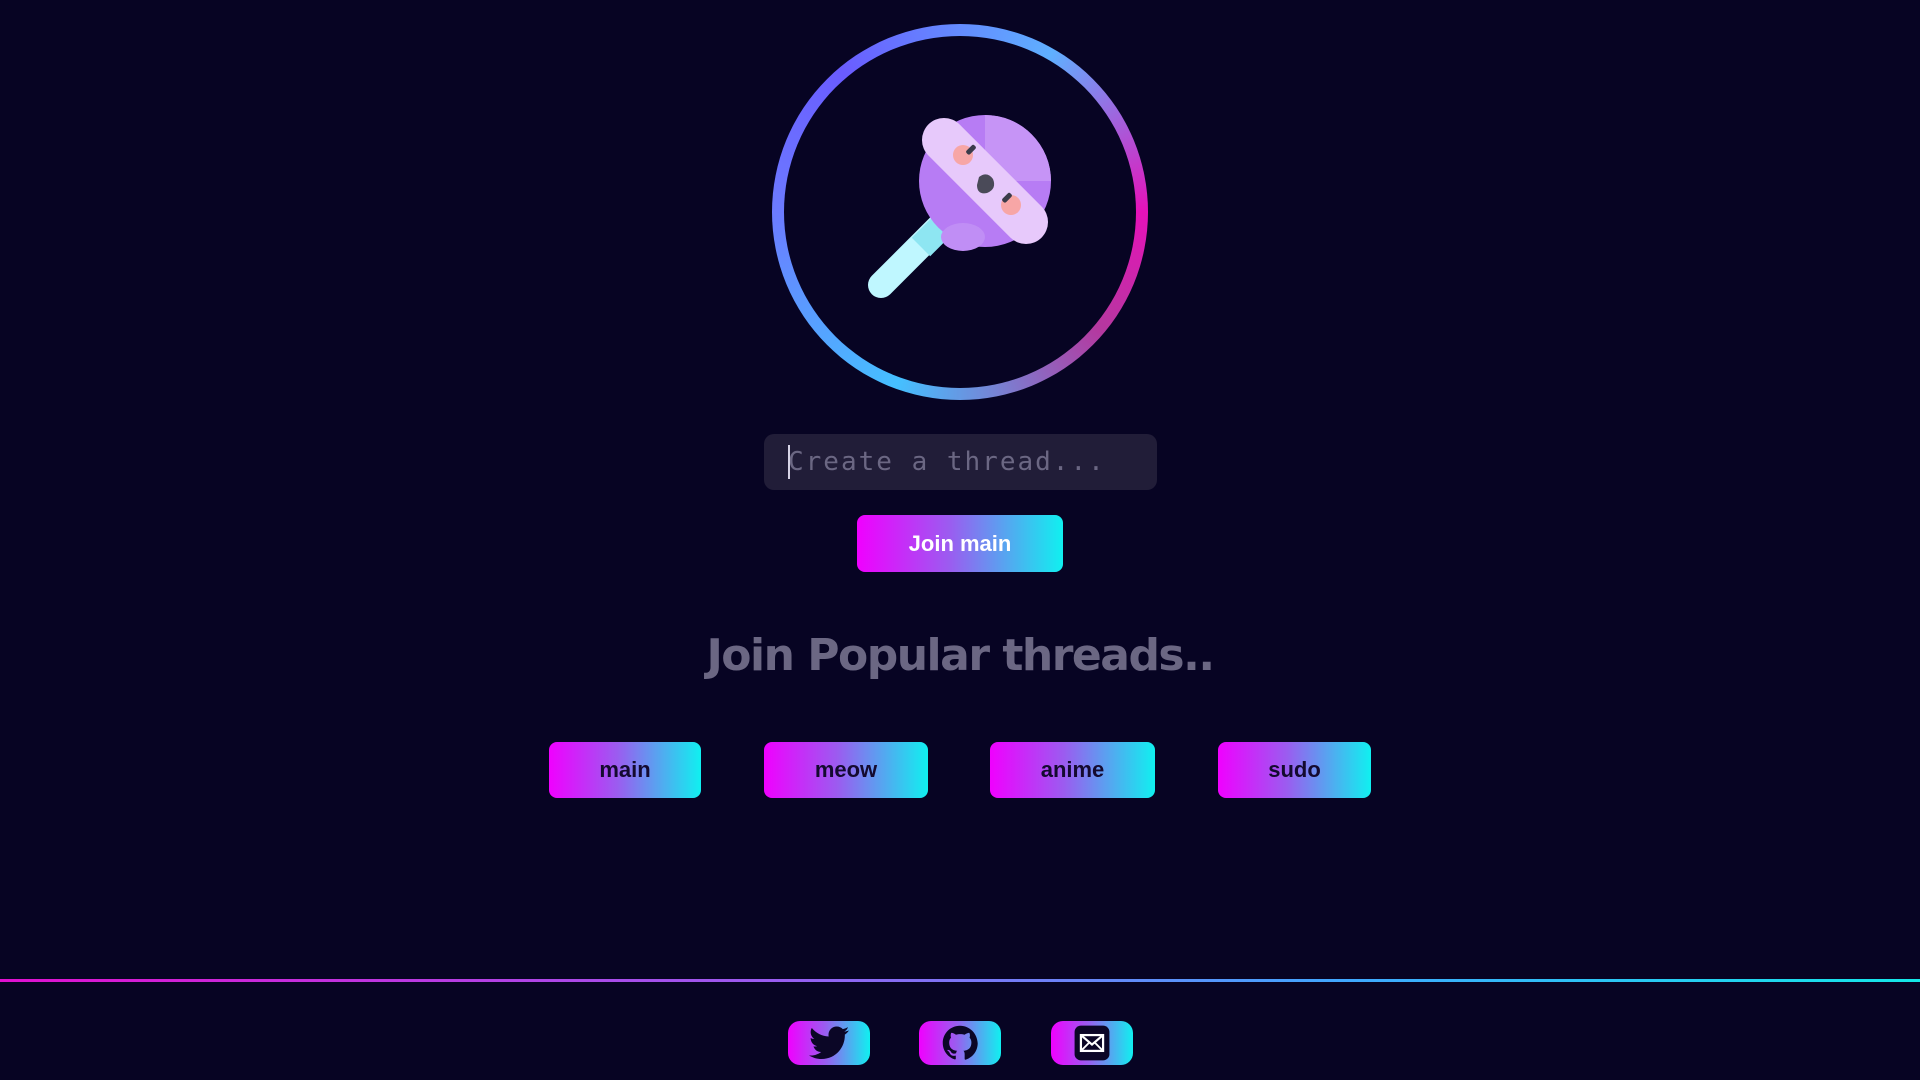  I want to click on thread-button-meow: meow, so click(846, 770).